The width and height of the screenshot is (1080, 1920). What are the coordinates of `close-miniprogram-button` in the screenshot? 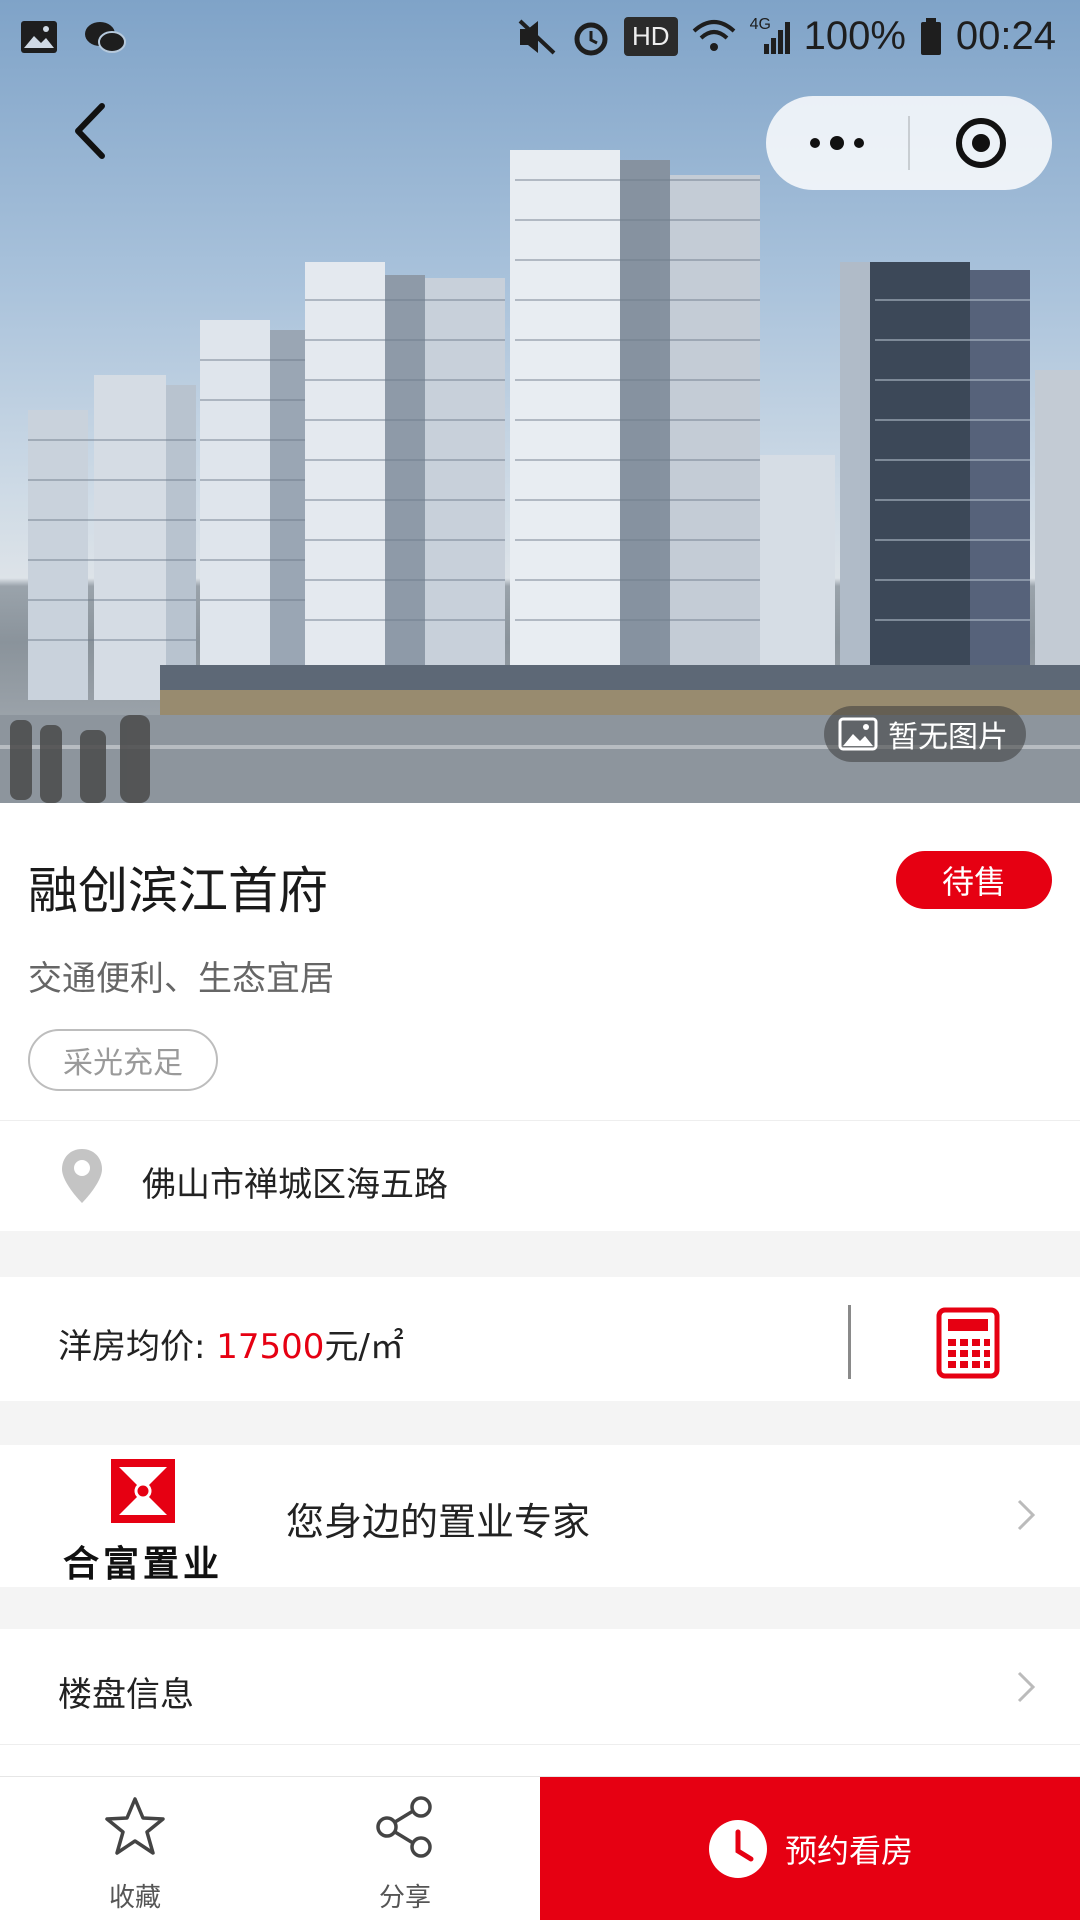 It's located at (981, 143).